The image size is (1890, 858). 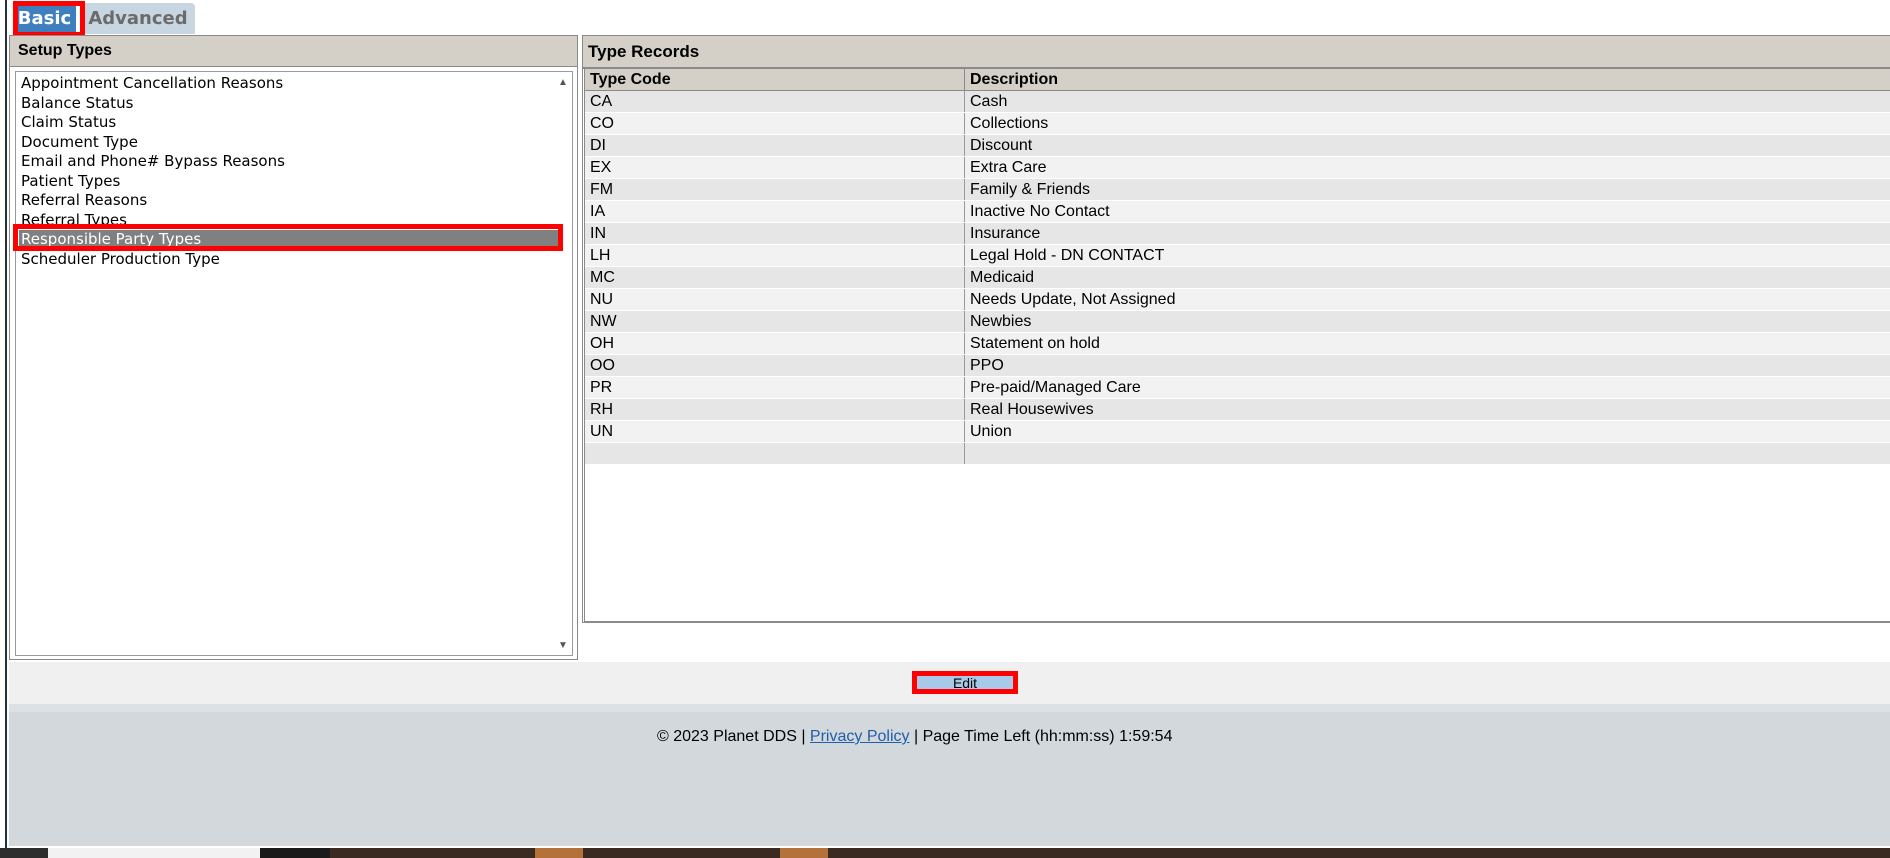 What do you see at coordinates (775, 189) in the screenshot?
I see `type-code-cell: FM` at bounding box center [775, 189].